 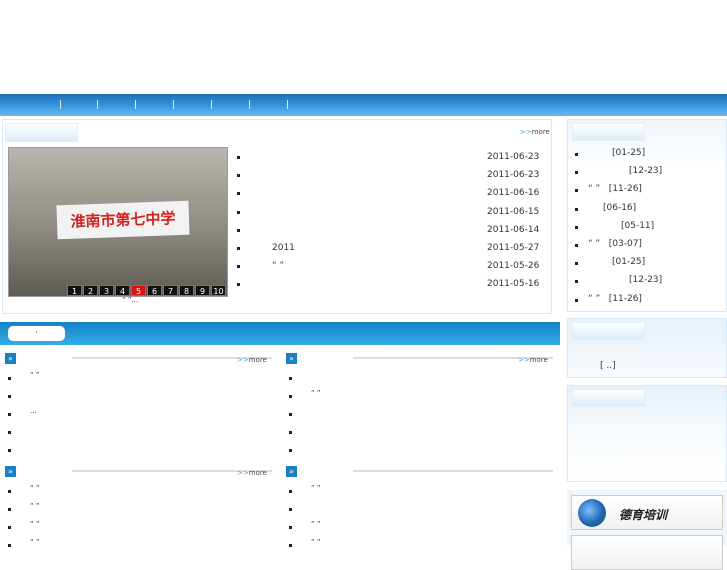 I want to click on slider-pagination: 1 2 3 4 5 6 7 8 9 10, so click(x=146, y=290).